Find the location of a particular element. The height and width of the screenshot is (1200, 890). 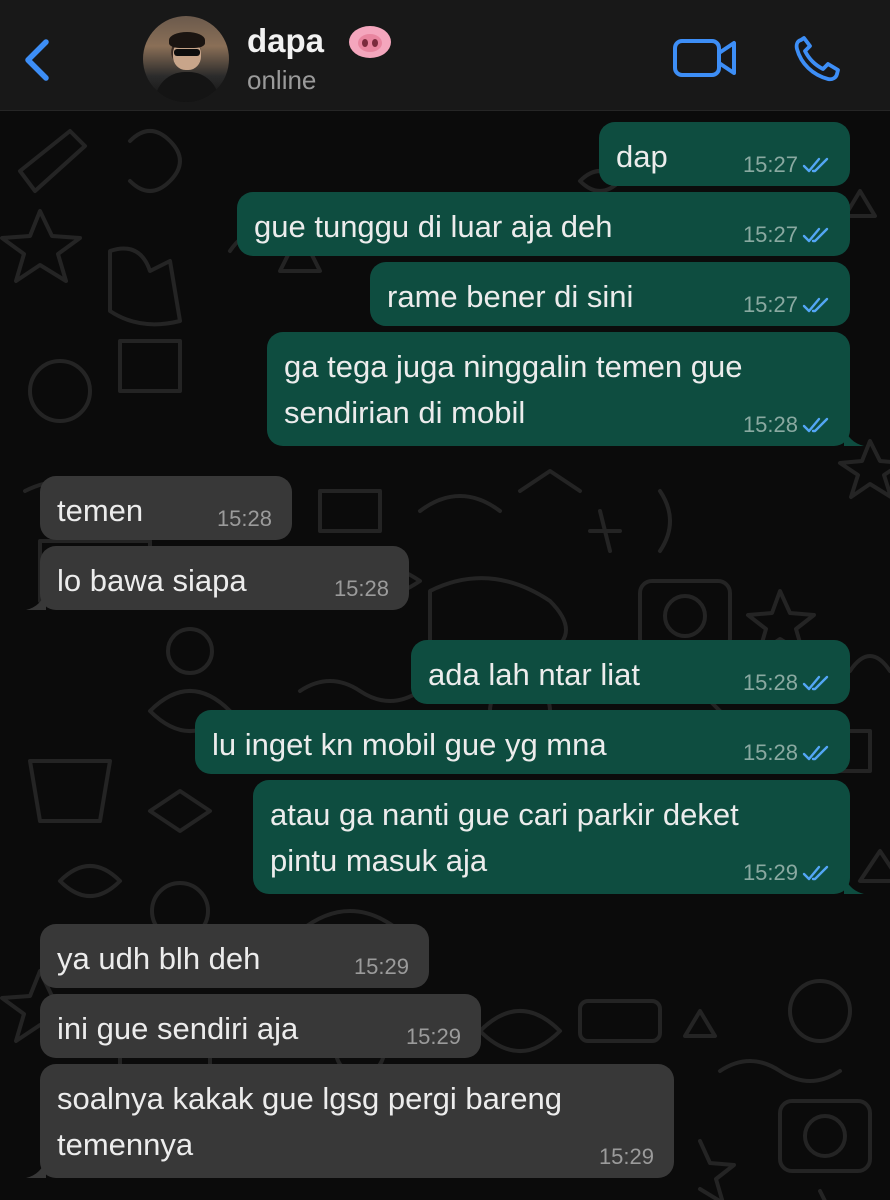

outgoing-message: ada lah ntar liat 15:28 is located at coordinates (630, 672).